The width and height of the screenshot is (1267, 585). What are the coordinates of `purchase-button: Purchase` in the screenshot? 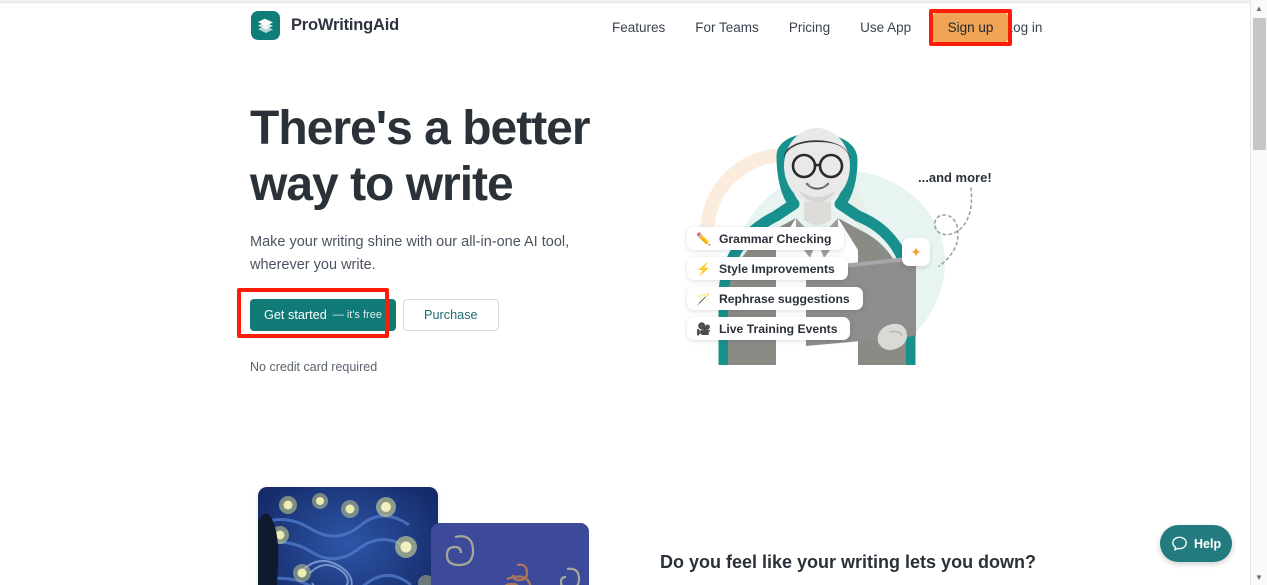 It's located at (451, 315).